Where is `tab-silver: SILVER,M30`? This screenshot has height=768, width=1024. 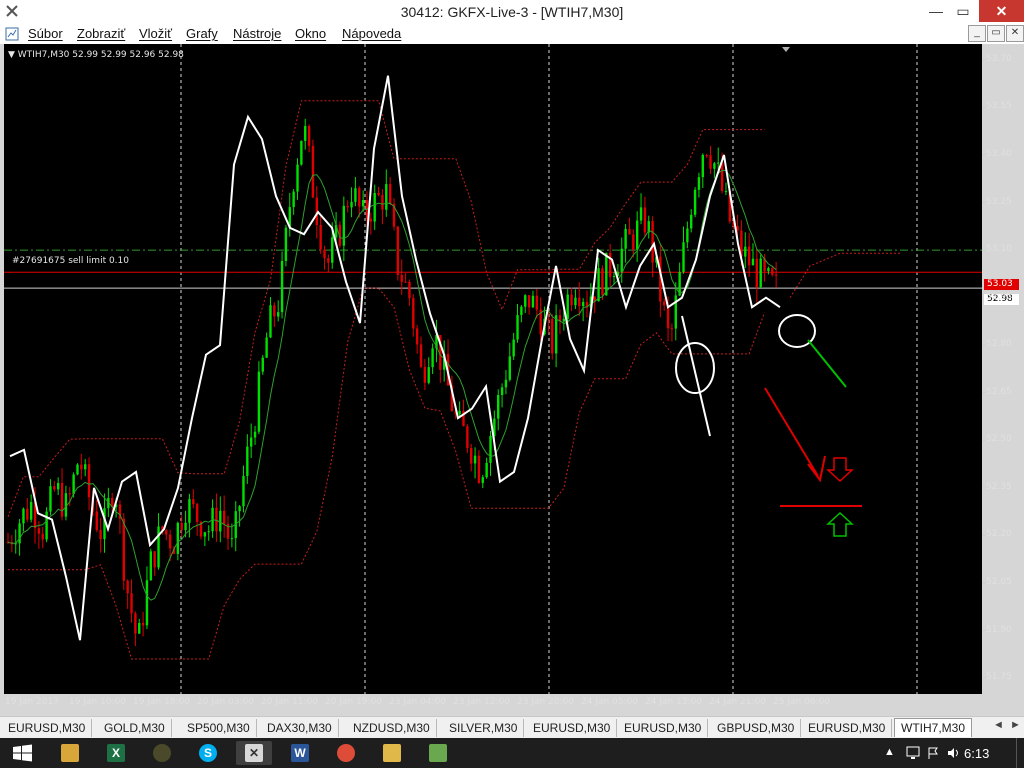
tab-silver: SILVER,M30 is located at coordinates (484, 728).